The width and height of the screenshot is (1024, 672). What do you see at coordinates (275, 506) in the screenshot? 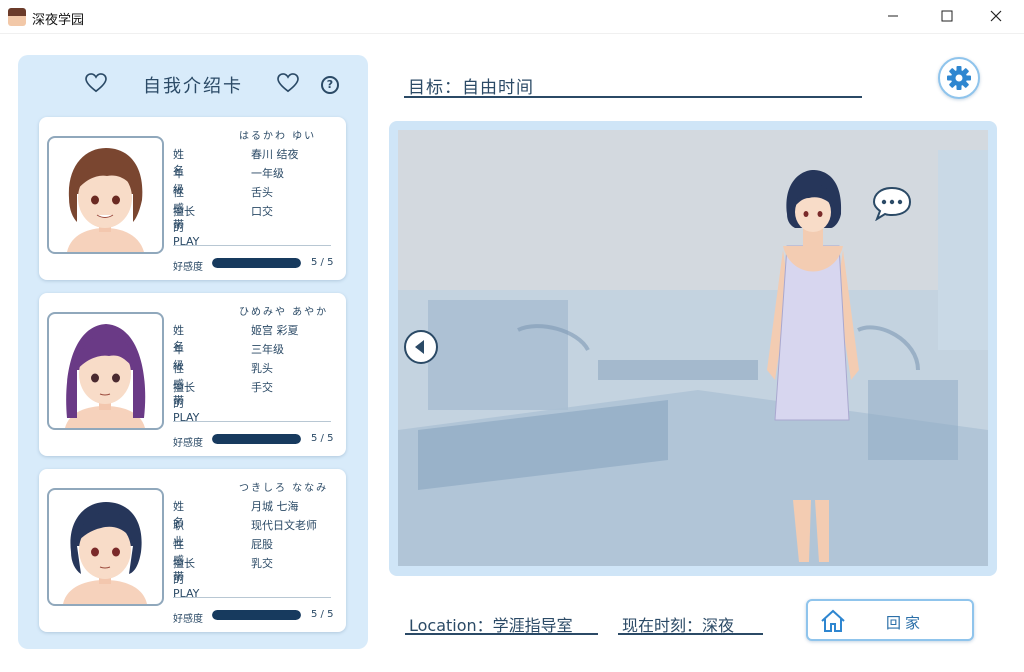
I see `info-value: 月城 七海` at bounding box center [275, 506].